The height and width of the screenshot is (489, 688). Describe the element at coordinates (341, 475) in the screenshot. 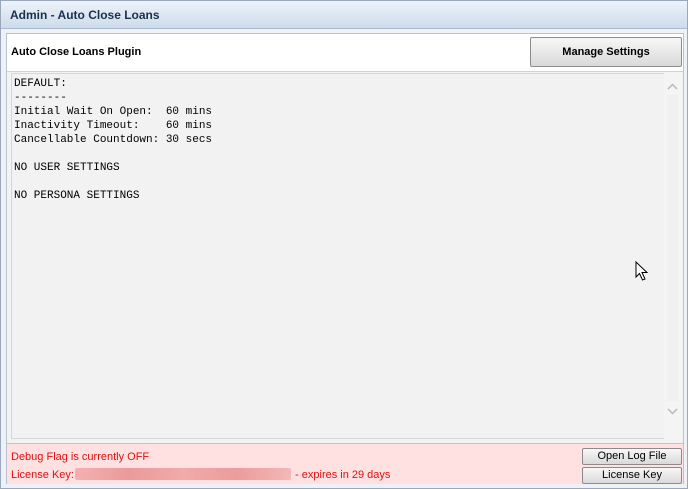

I see `license-expiry-text: - expires in 29 days` at that location.